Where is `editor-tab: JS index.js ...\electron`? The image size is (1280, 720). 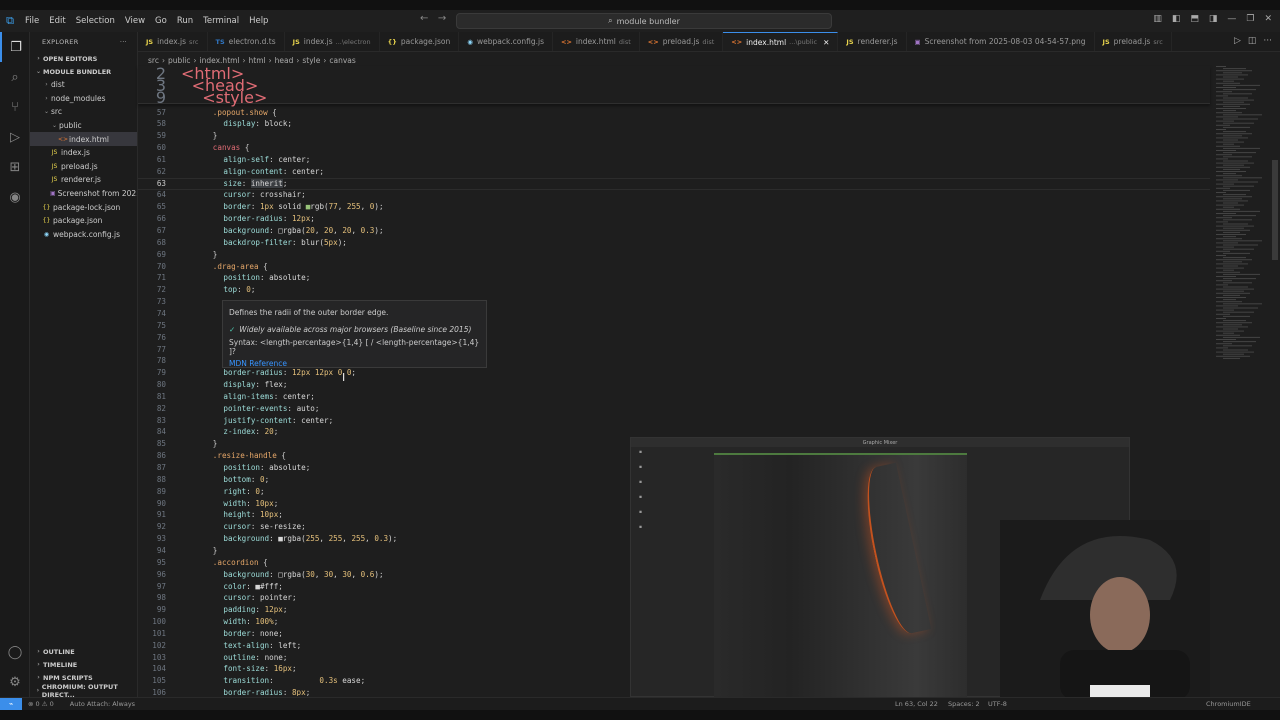
editor-tab: JS index.js ...\electron is located at coordinates (332, 41).